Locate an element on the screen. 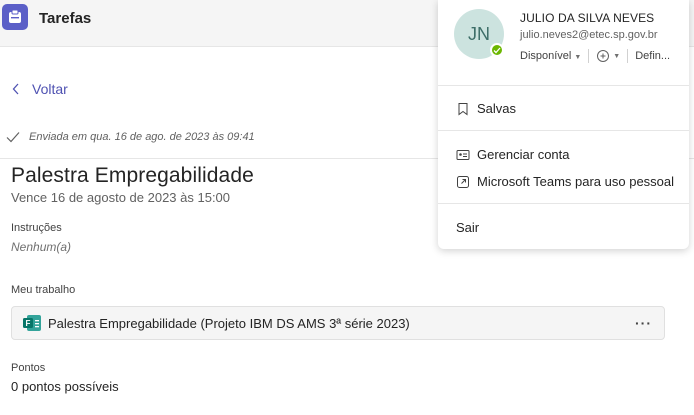 This screenshot has height=415, width=694. menu-item-manage-account: Gerenciar conta is located at coordinates (513, 154).